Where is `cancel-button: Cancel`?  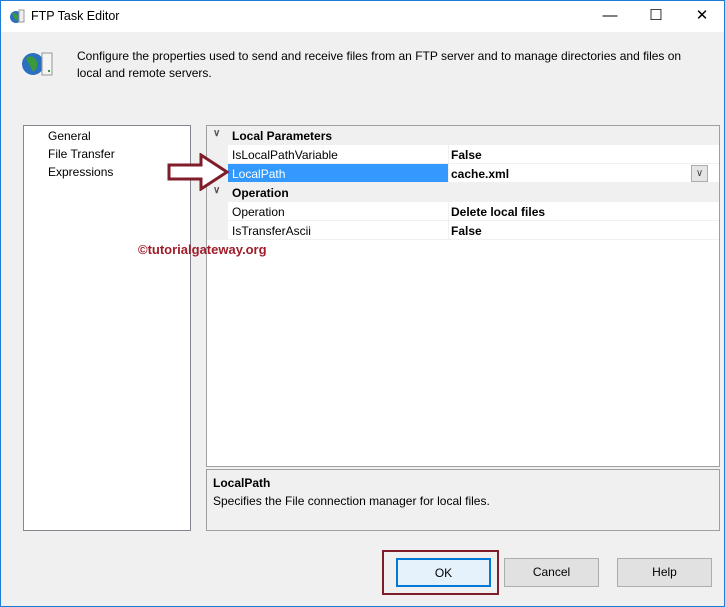
cancel-button: Cancel is located at coordinates (551, 572).